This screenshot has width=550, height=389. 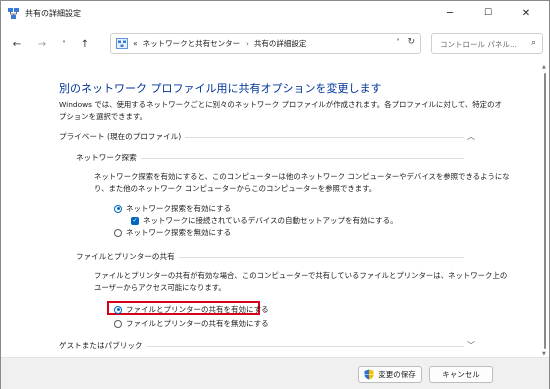 I want to click on file-printer-desc-line-2: ユーザーからアクセス可能になります。, so click(x=160, y=287).